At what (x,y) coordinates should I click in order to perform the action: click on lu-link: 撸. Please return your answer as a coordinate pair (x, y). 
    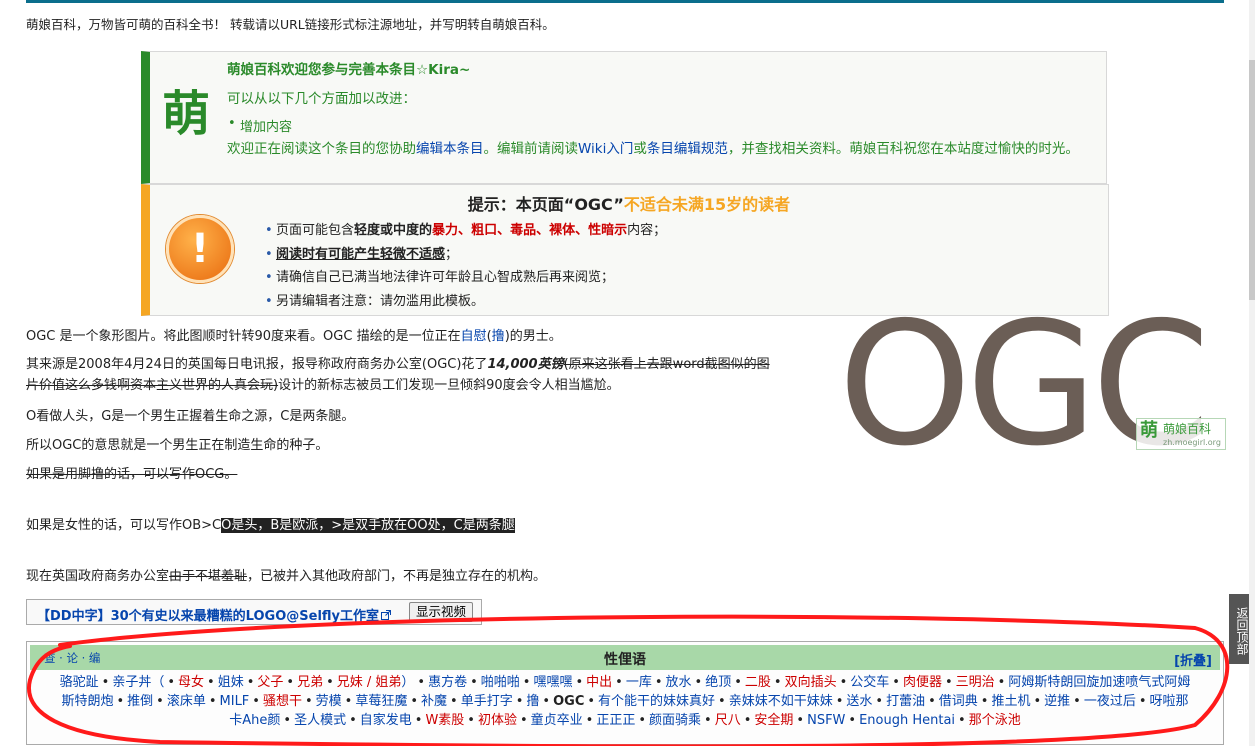
    Looking at the image, I should click on (498, 336).